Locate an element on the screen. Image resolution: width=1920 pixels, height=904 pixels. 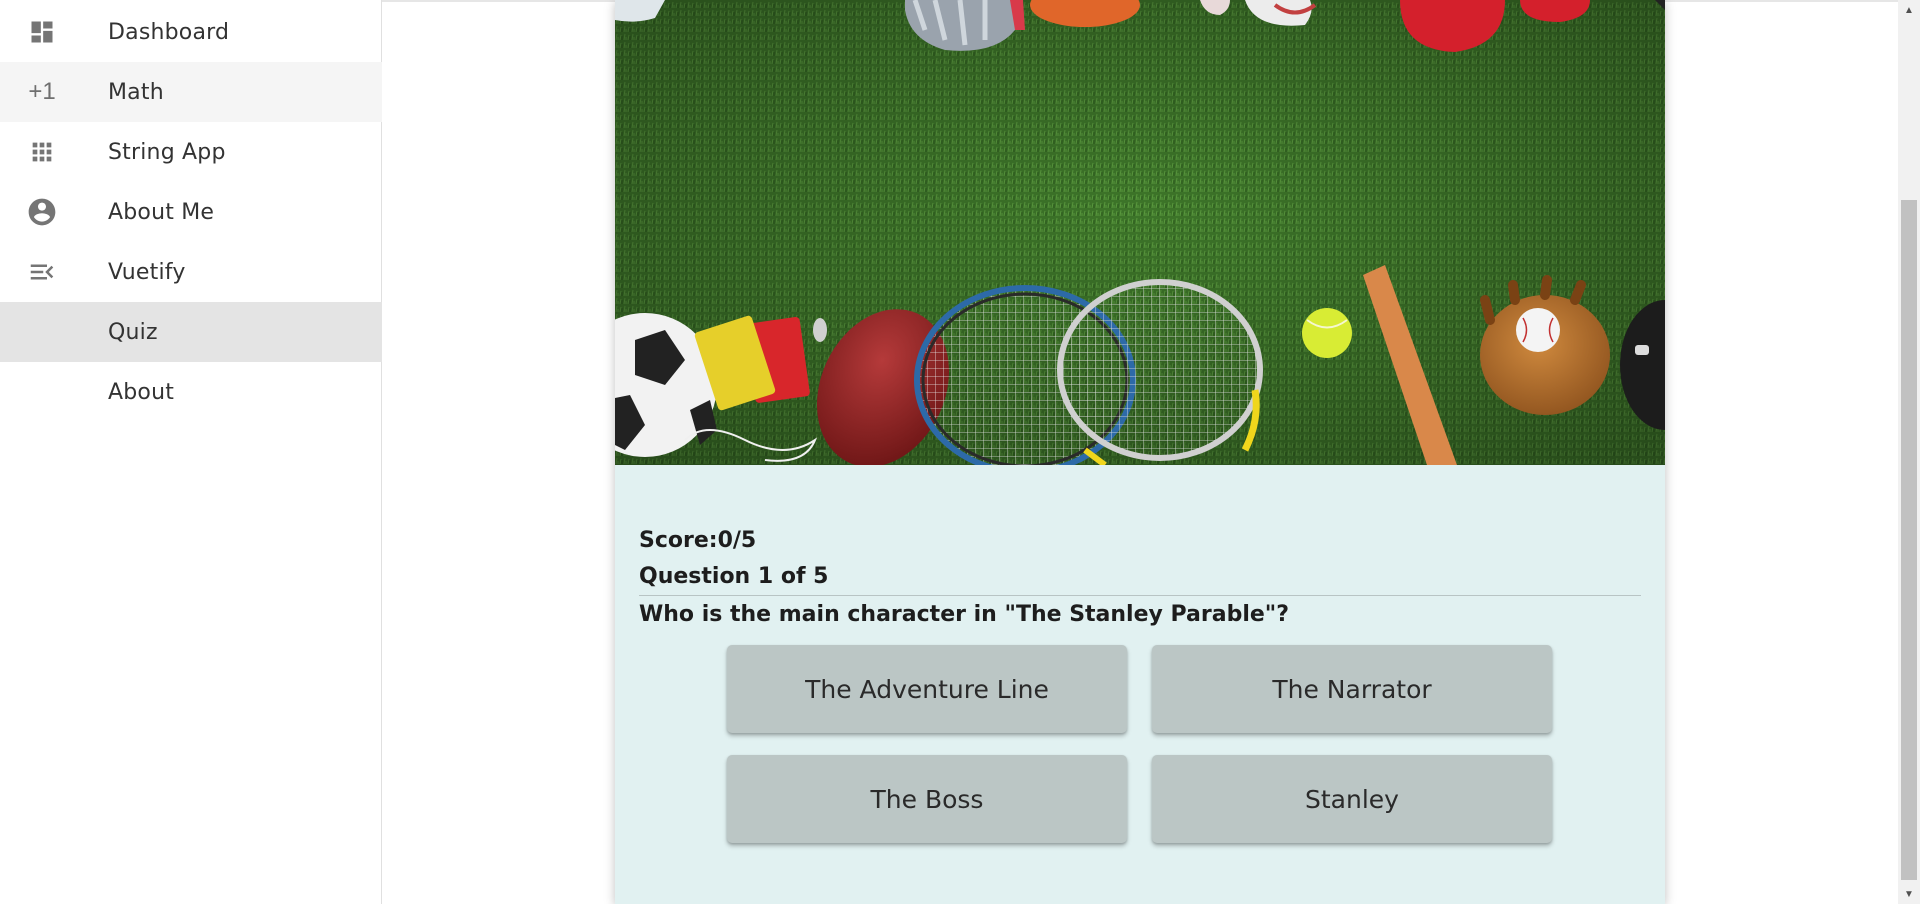
scrollbar-thumb is located at coordinates (1909, 540).